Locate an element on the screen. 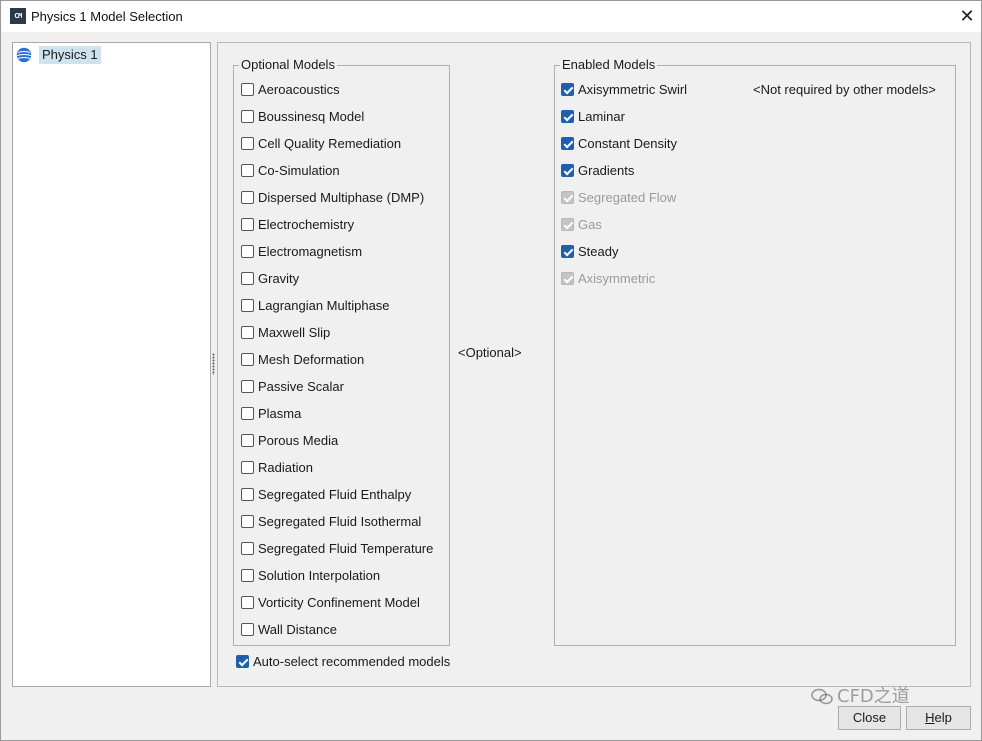  optional-model-label: Boussinesq Model is located at coordinates (311, 116).